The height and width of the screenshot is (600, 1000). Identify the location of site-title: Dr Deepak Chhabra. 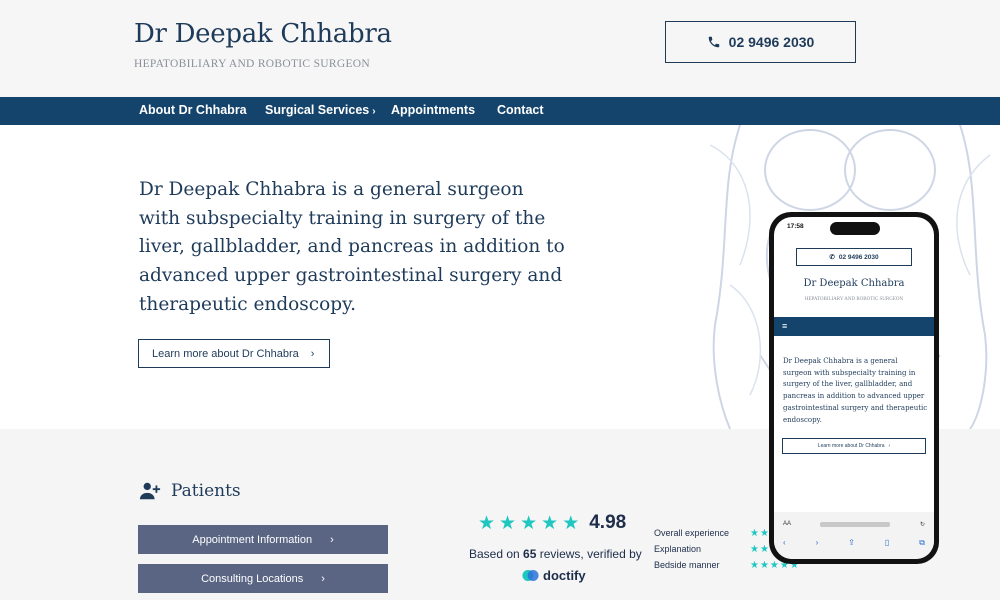
(263, 34).